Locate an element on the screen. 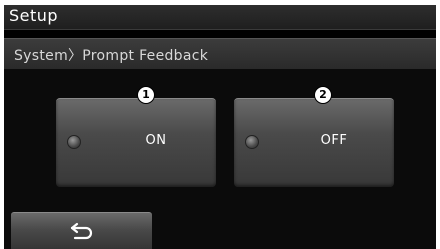 The width and height of the screenshot is (440, 249). page-title: Setup is located at coordinates (34, 15).